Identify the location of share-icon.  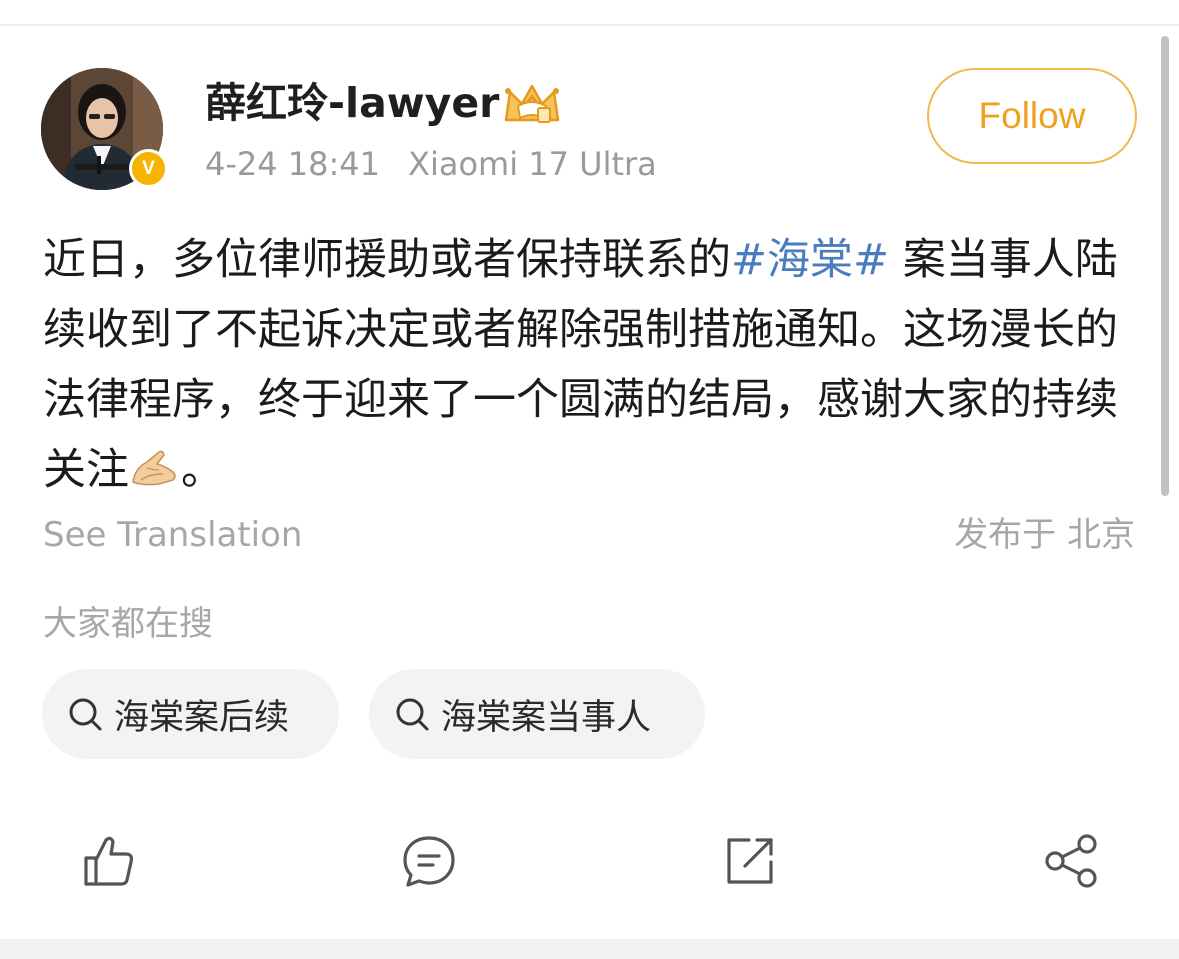
(1071, 861).